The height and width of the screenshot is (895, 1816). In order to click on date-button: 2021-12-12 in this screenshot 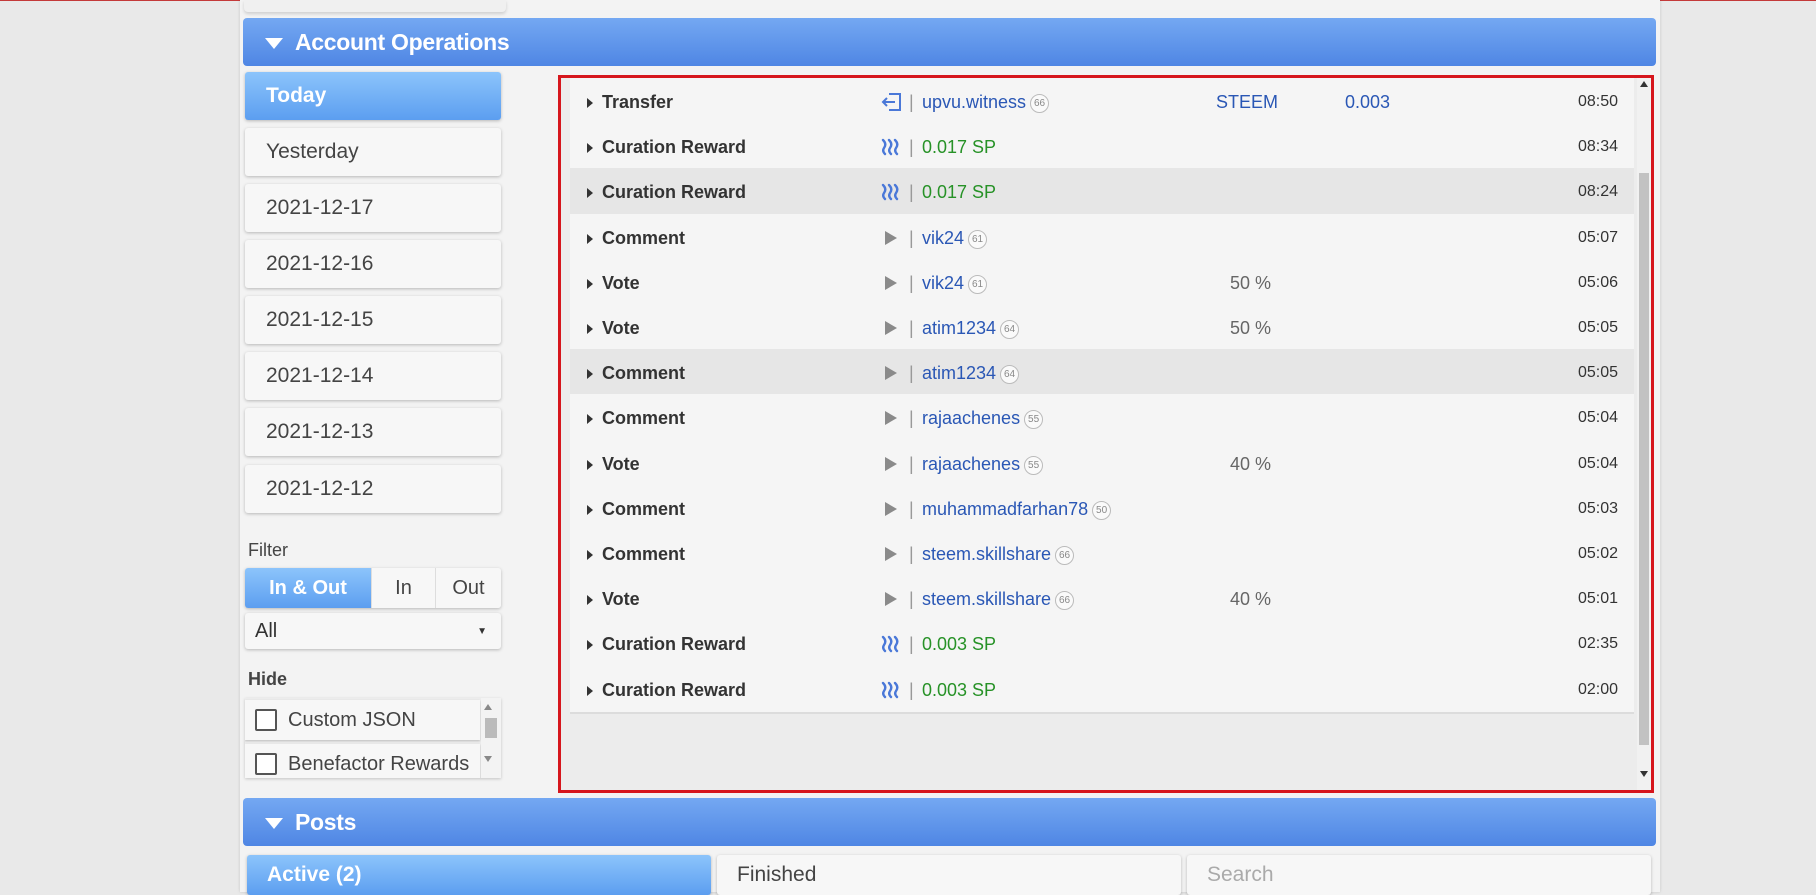, I will do `click(373, 489)`.